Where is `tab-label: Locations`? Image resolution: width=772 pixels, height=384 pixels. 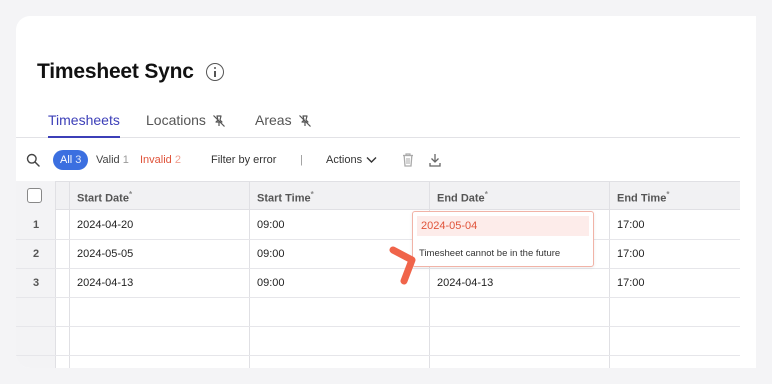
tab-label: Locations is located at coordinates (176, 120).